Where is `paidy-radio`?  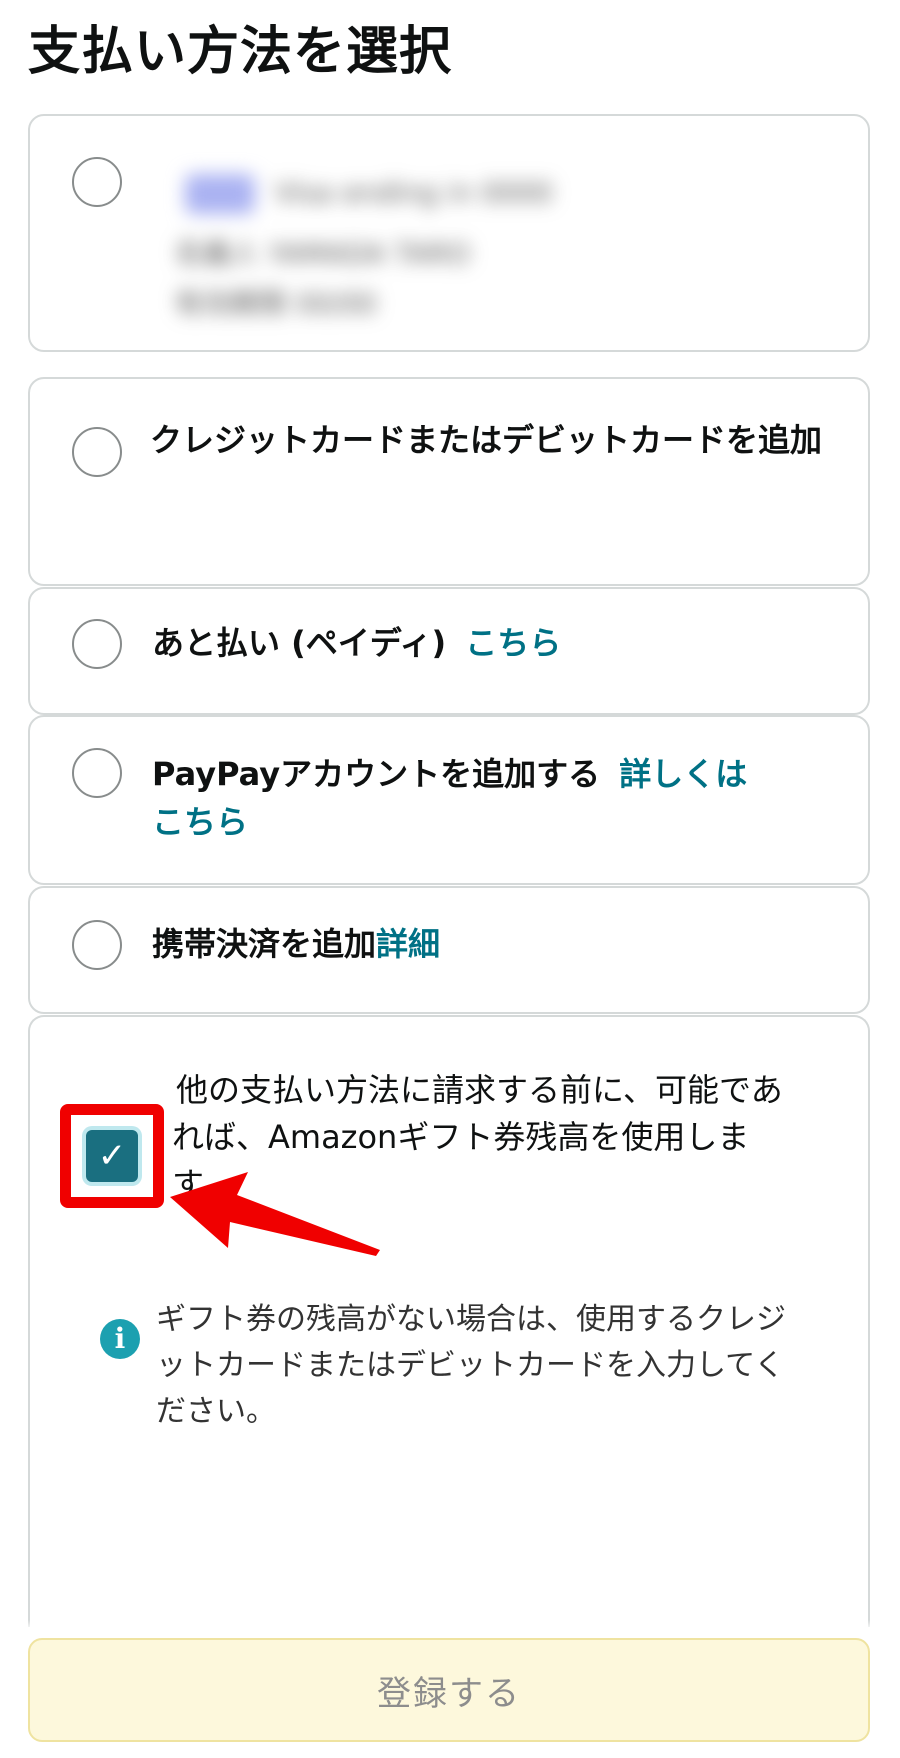 paidy-radio is located at coordinates (97, 644).